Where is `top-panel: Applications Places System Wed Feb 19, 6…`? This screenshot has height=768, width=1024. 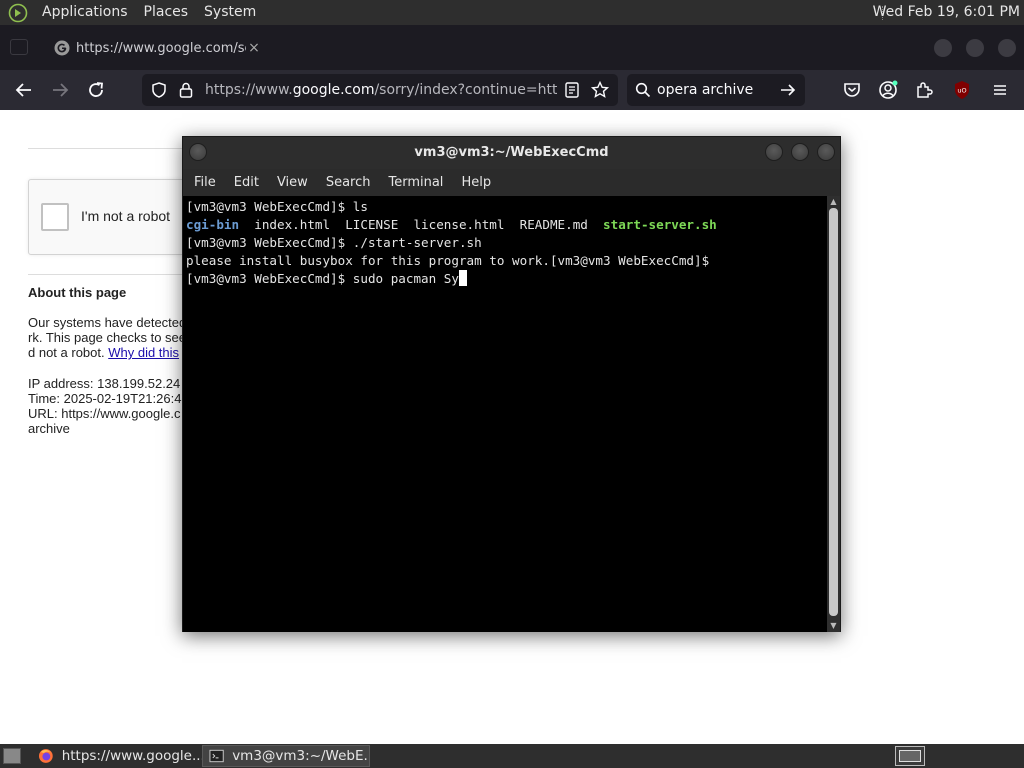
top-panel: Applications Places System Wed Feb 19, 6… is located at coordinates (512, 12).